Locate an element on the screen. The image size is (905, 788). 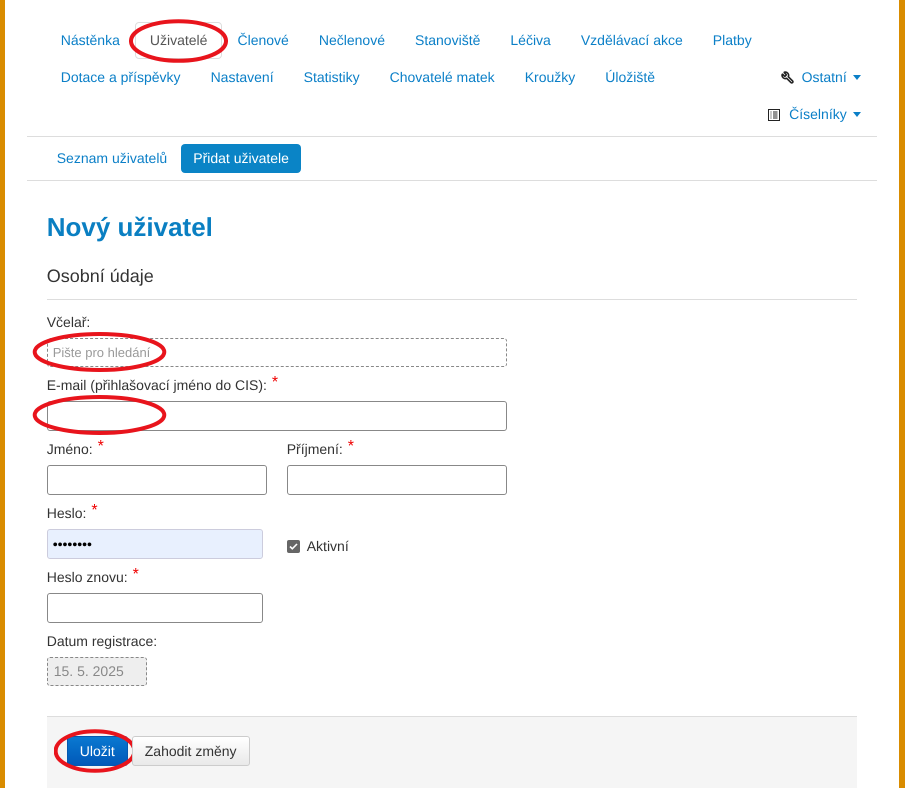
nav-dropdown: Číselníky is located at coordinates (814, 114).